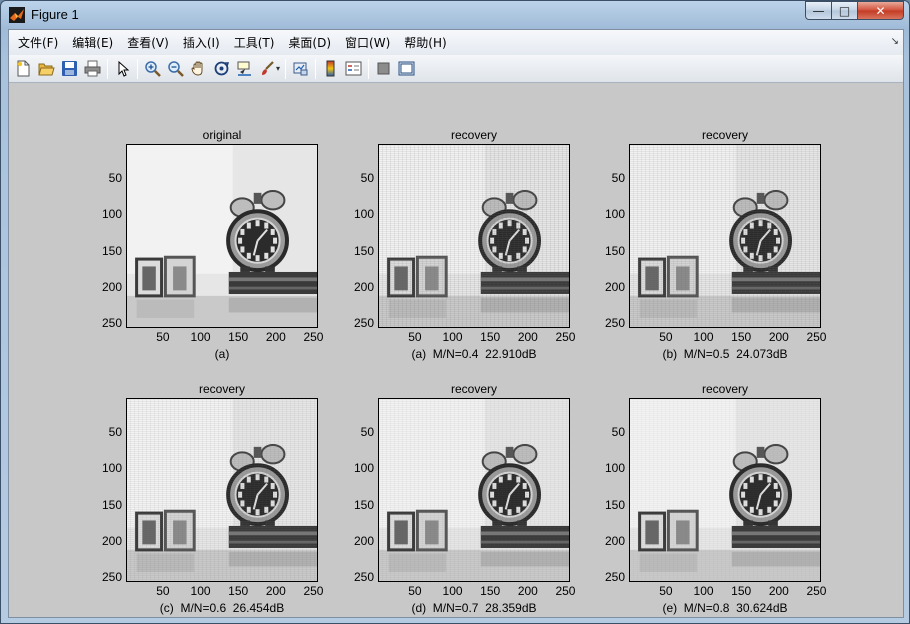 The height and width of the screenshot is (624, 910). What do you see at coordinates (725, 354) in the screenshot?
I see `subplot-xlabel: (b) M/N=0.5 24.073dB` at bounding box center [725, 354].